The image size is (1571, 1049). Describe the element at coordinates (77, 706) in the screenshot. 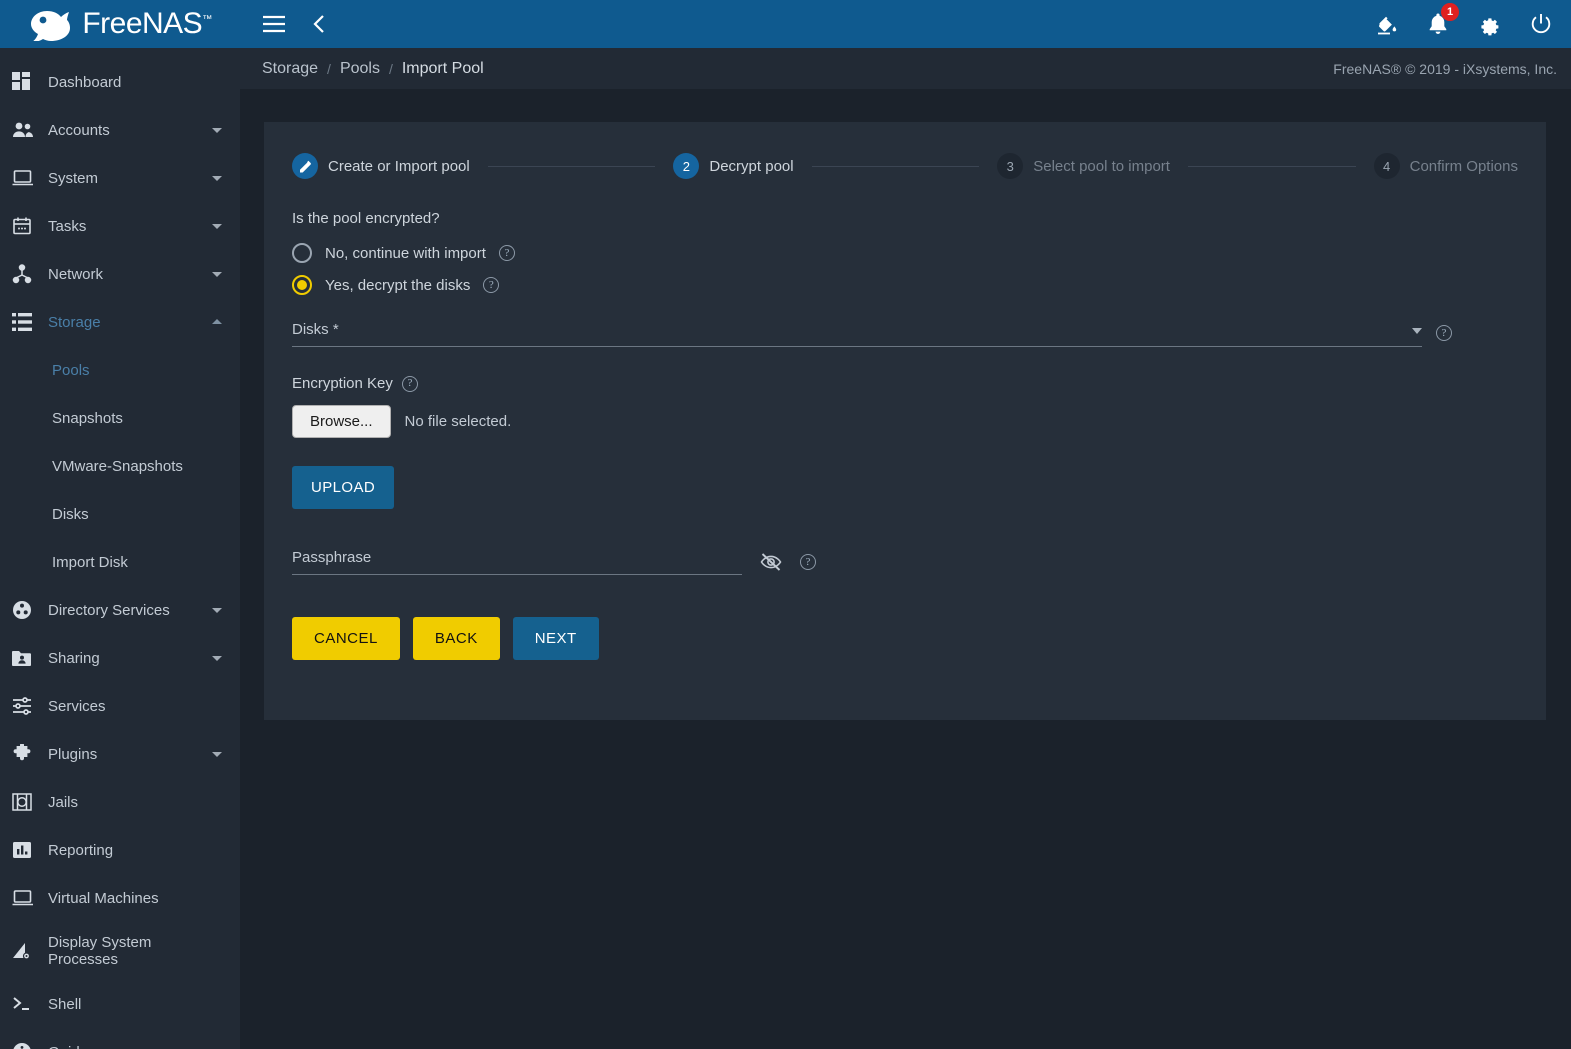

I see `sidebar-item-label: Services` at that location.